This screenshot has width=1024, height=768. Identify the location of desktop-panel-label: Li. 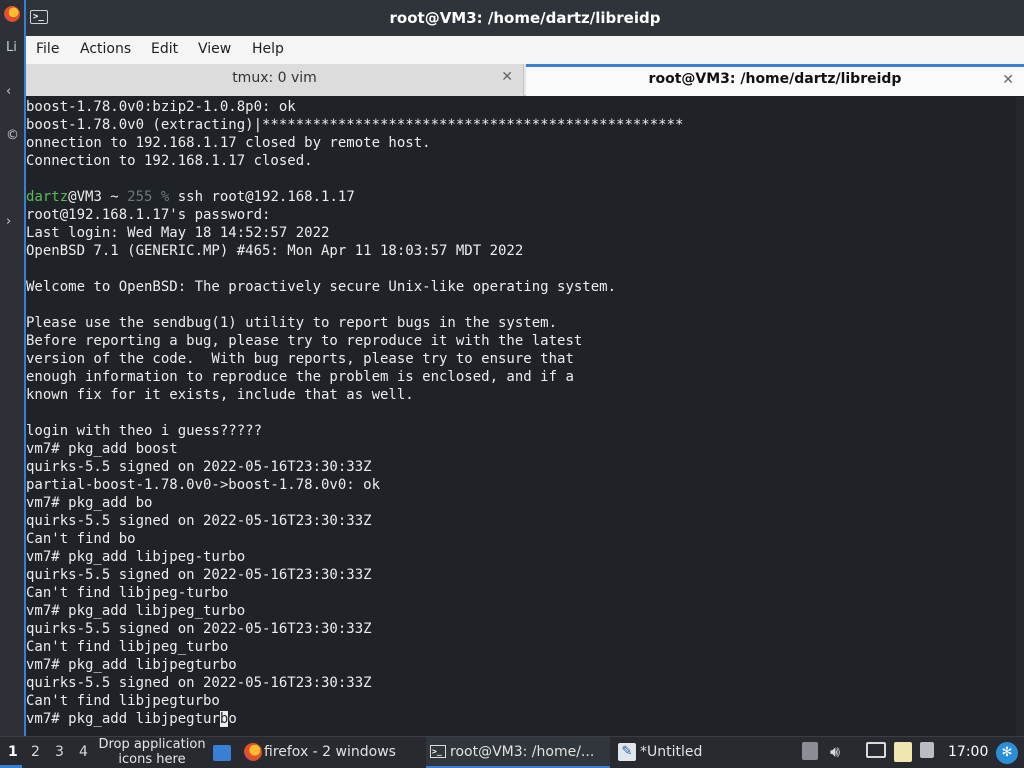
(11, 47).